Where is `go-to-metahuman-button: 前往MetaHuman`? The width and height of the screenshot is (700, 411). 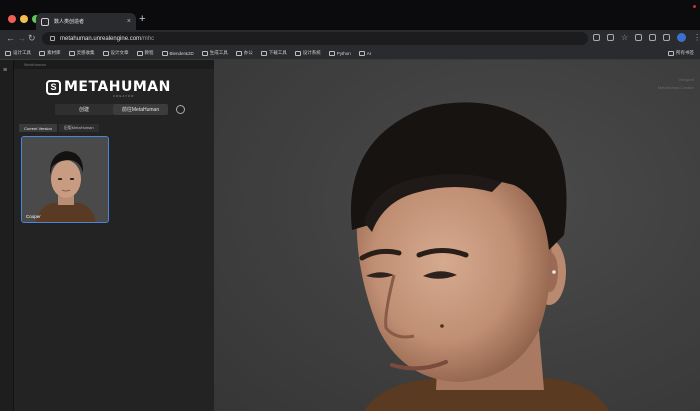
go-to-metahuman-button: 前往MetaHuman is located at coordinates (140, 109).